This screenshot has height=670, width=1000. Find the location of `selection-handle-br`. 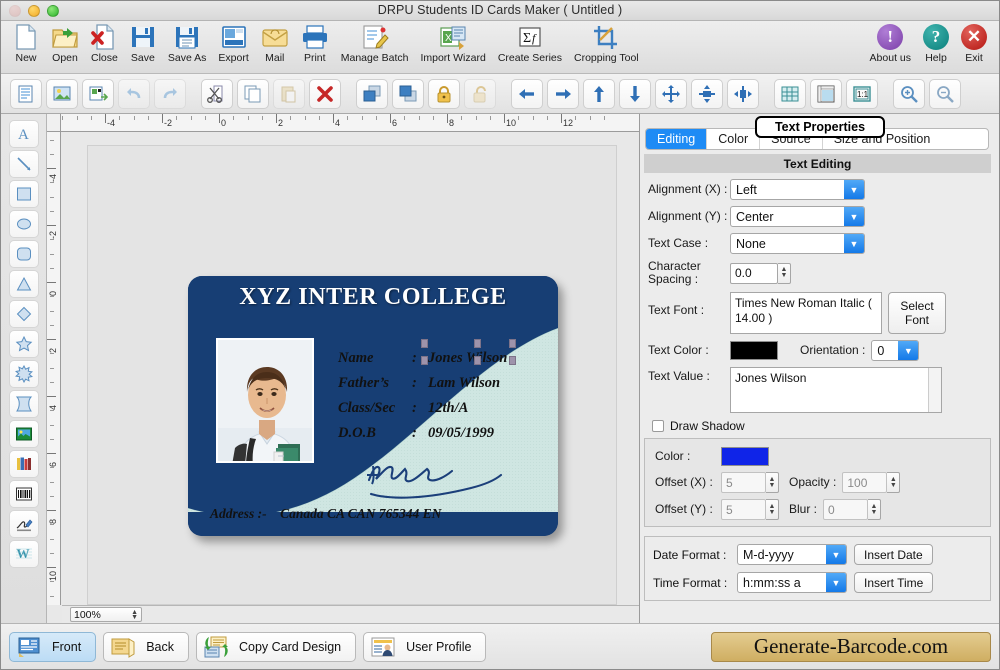

selection-handle-br is located at coordinates (513, 360).